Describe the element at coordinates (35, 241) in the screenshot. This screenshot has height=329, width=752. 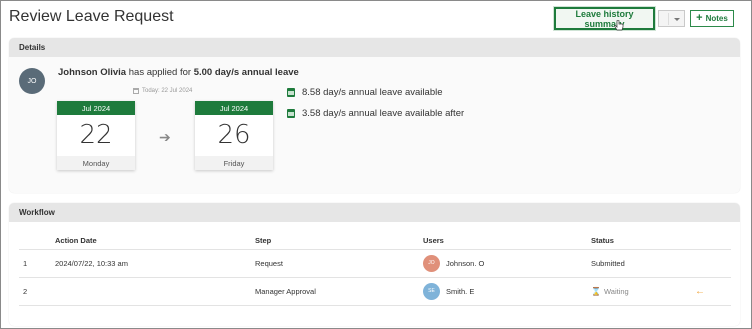
I see `col-number` at that location.